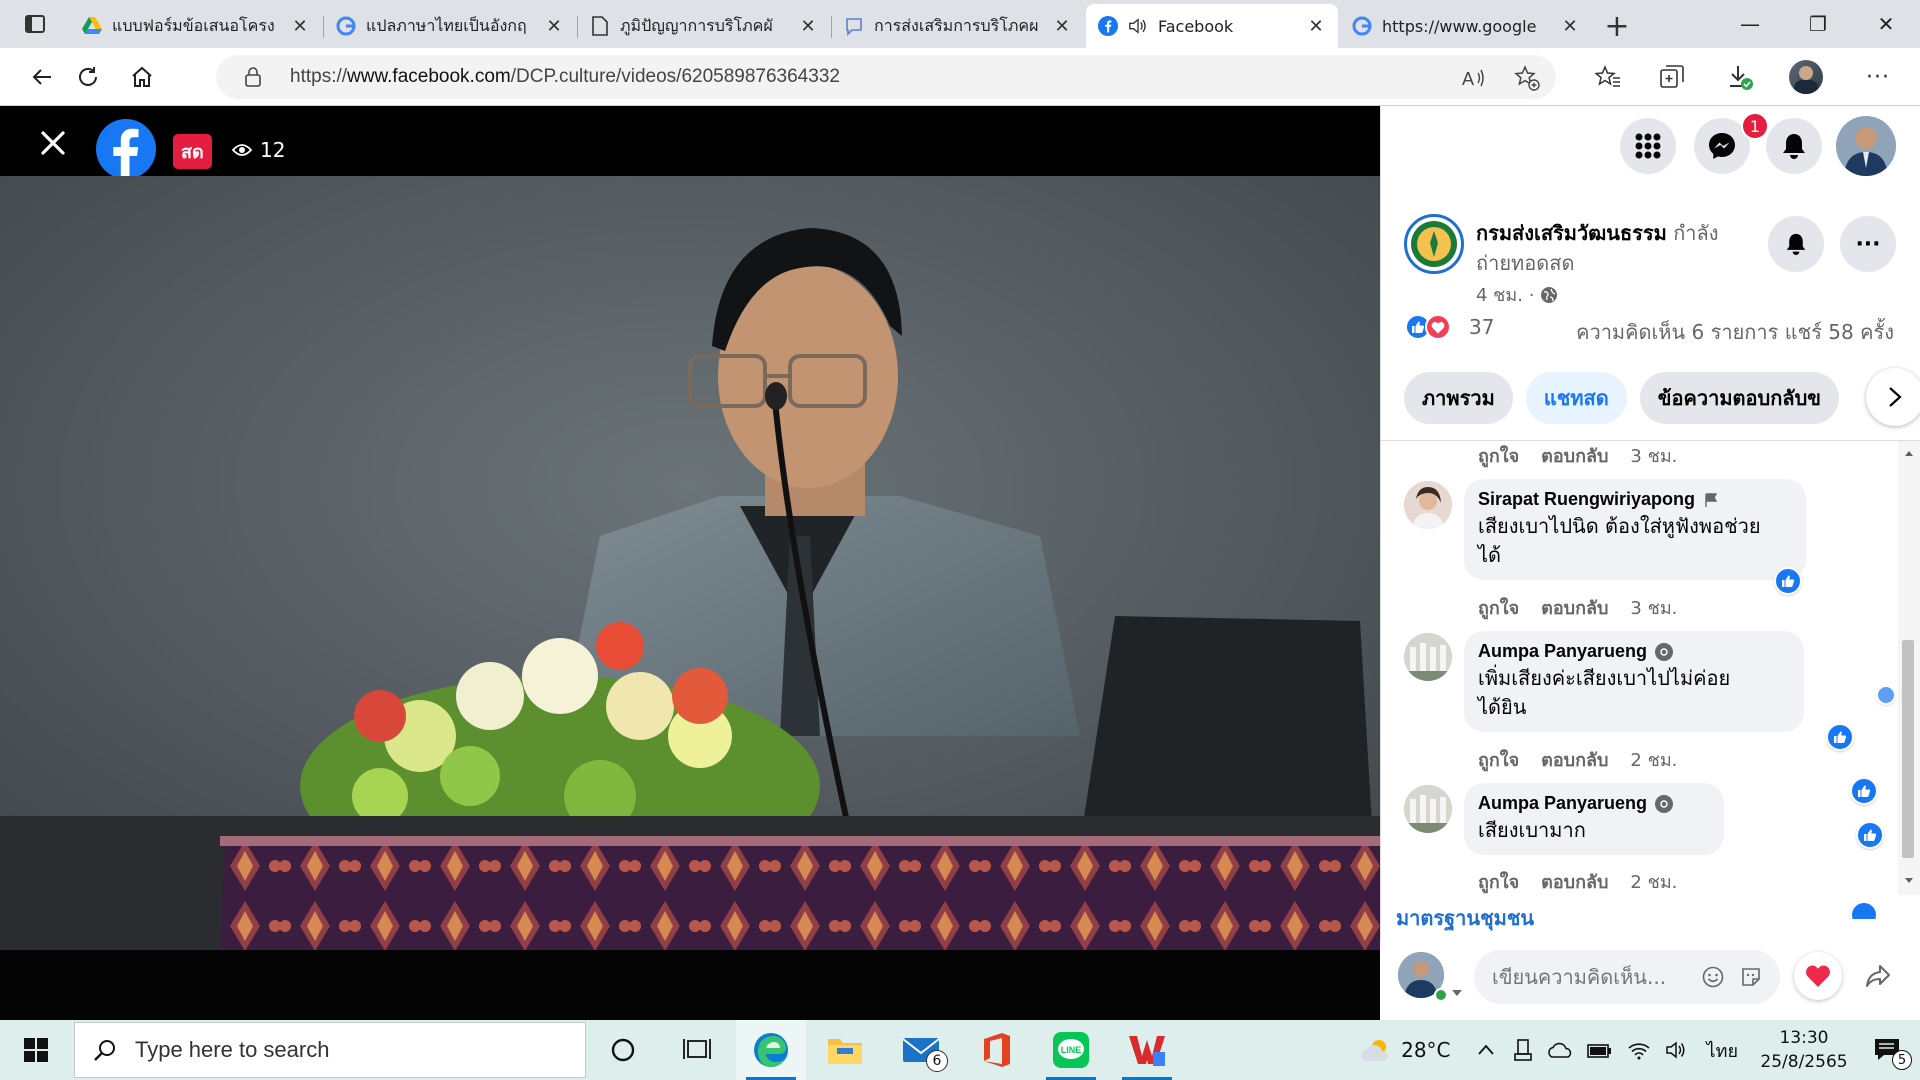 The width and height of the screenshot is (1920, 1080). What do you see at coordinates (53, 143) in the screenshot?
I see `close-video-icon` at bounding box center [53, 143].